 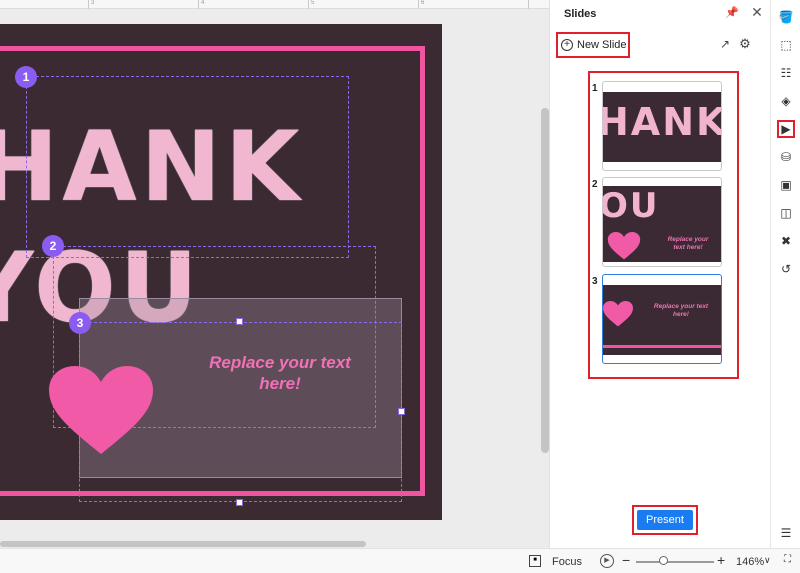 I want to click on zoom-level: 146%, so click(x=750, y=562).